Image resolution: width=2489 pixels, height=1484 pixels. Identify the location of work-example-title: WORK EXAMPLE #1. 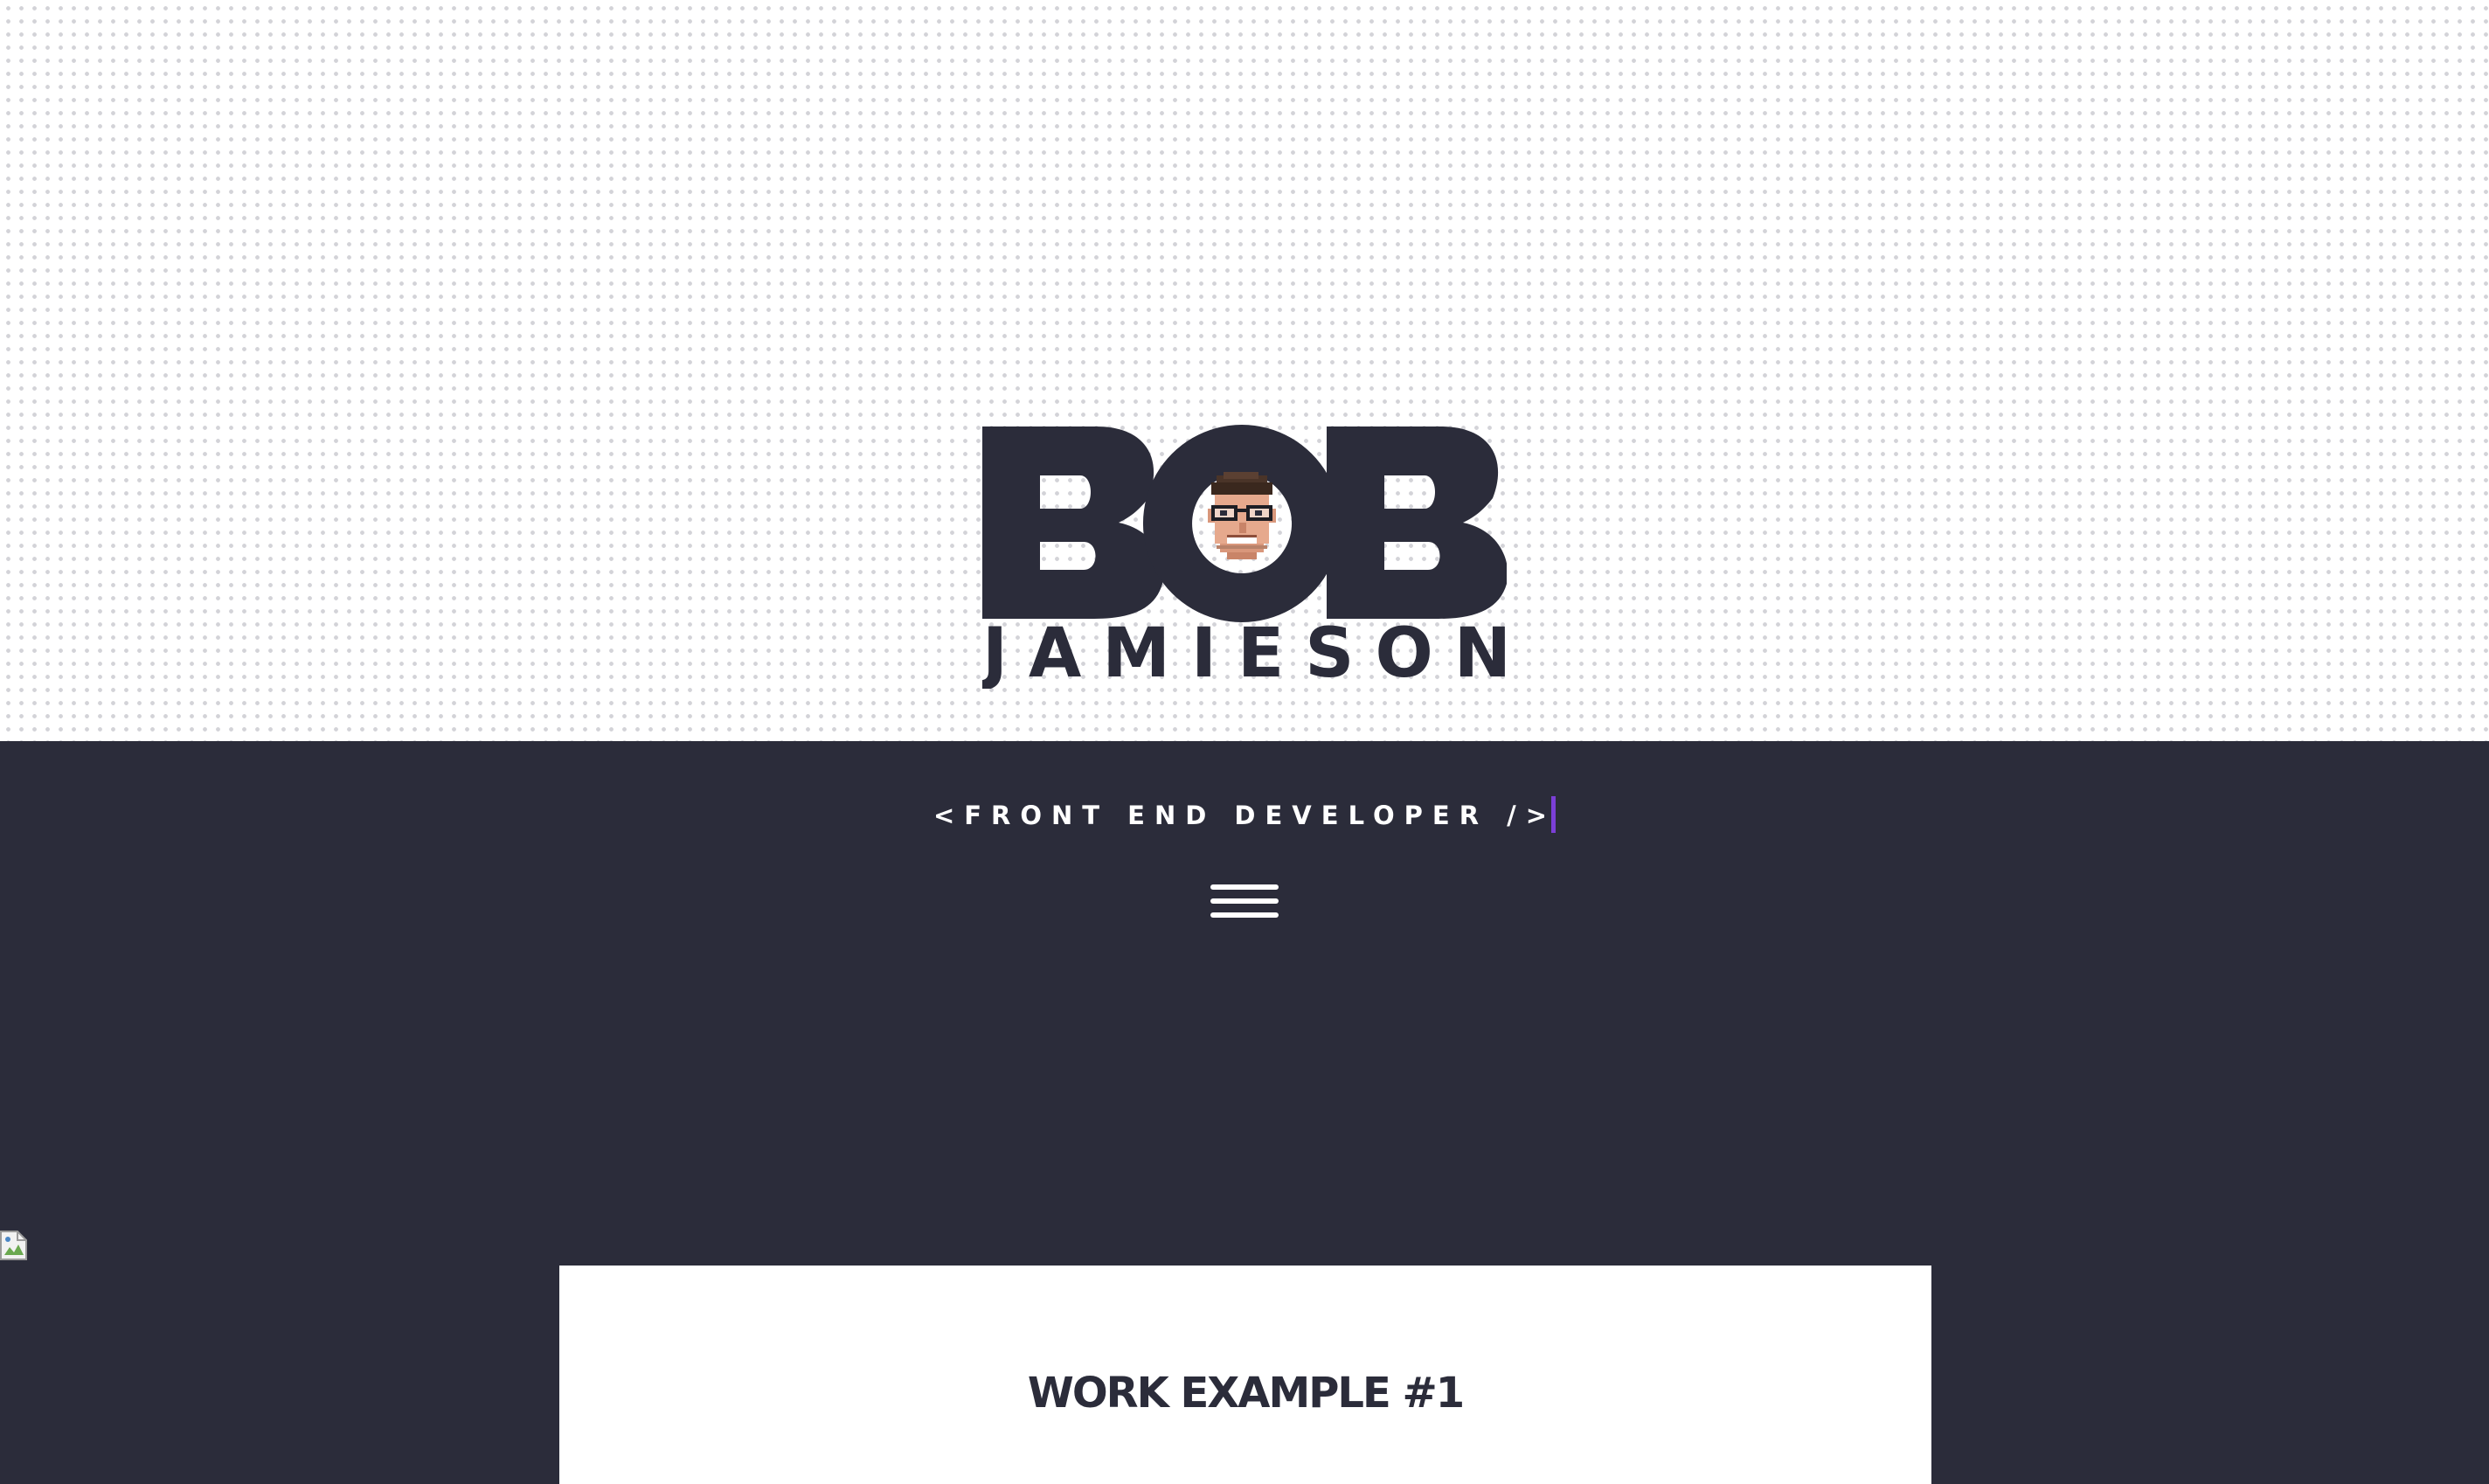
(1246, 1393).